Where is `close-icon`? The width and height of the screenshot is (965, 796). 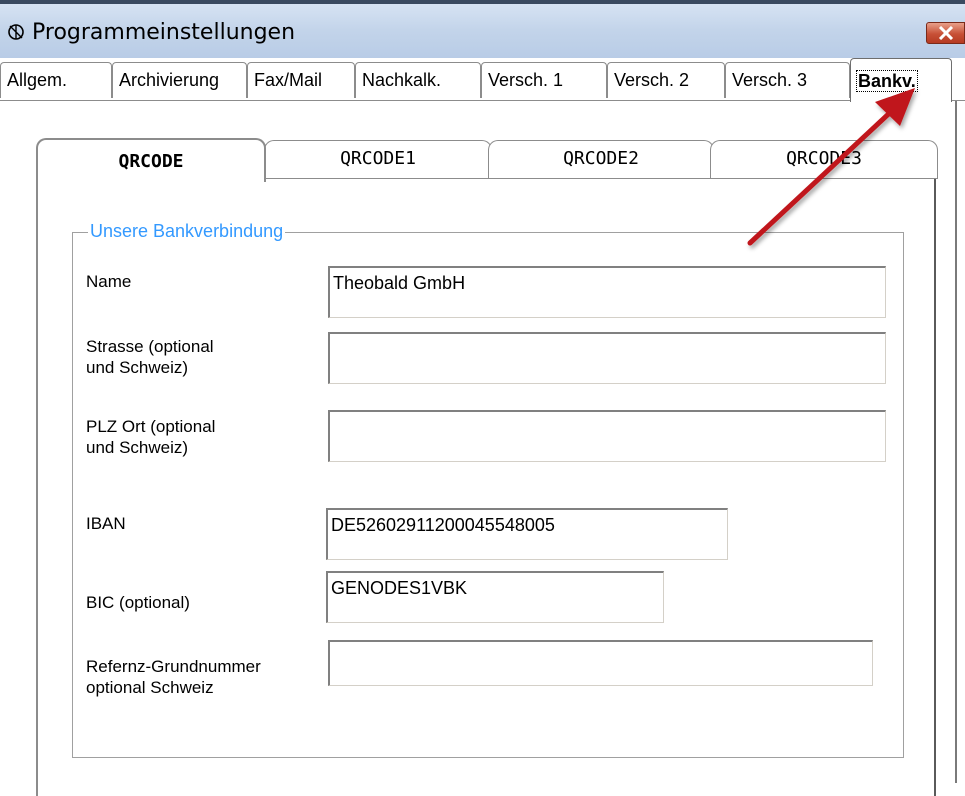 close-icon is located at coordinates (946, 33).